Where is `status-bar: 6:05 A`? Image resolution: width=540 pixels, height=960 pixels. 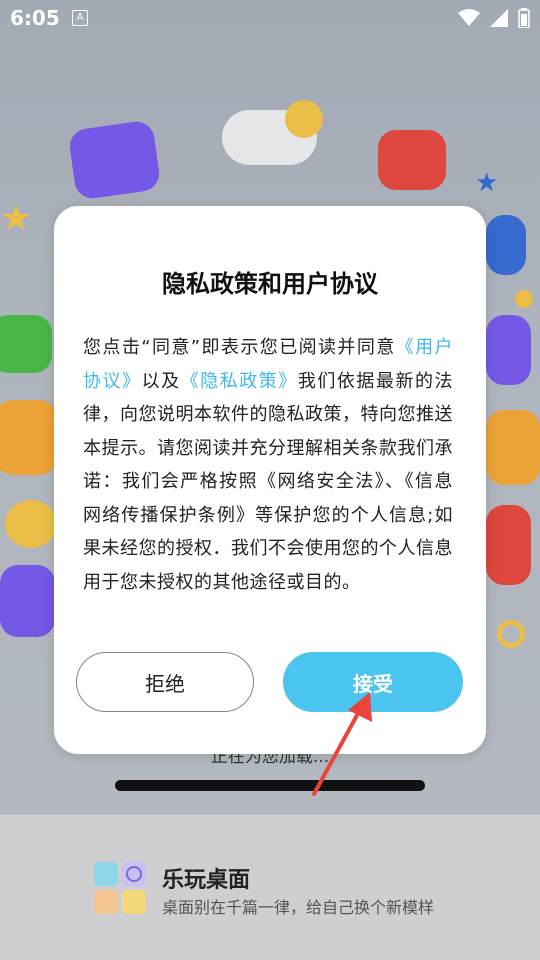 status-bar: 6:05 A is located at coordinates (270, 18).